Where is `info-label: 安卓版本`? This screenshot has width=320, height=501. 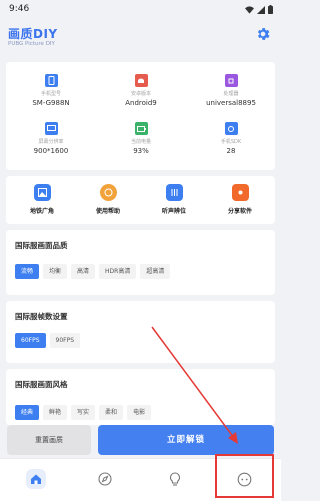
info-label: 安卓版本 is located at coordinates (140, 94).